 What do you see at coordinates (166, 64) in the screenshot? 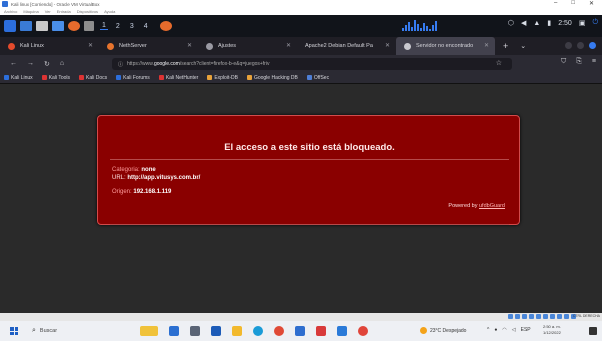
I see `url-host: google.com` at bounding box center [166, 64].